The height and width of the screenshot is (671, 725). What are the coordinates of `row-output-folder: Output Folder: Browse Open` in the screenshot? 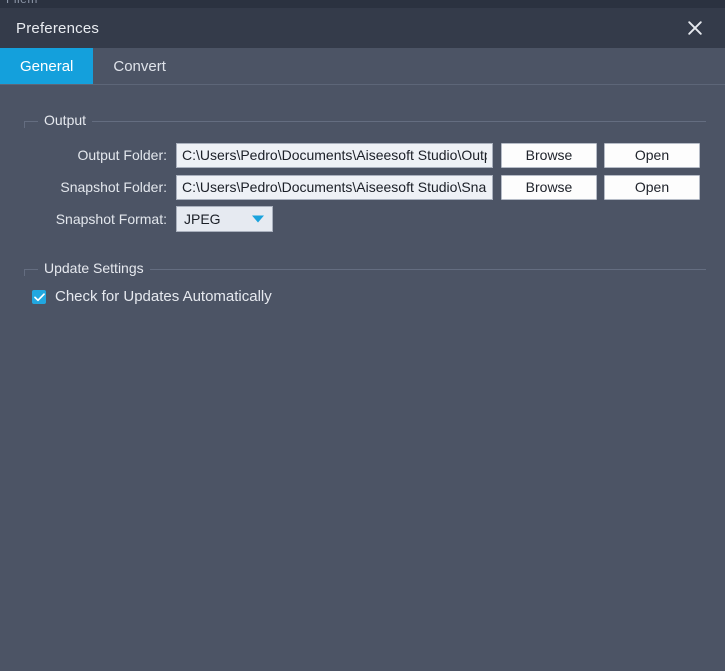 It's located at (362, 155).